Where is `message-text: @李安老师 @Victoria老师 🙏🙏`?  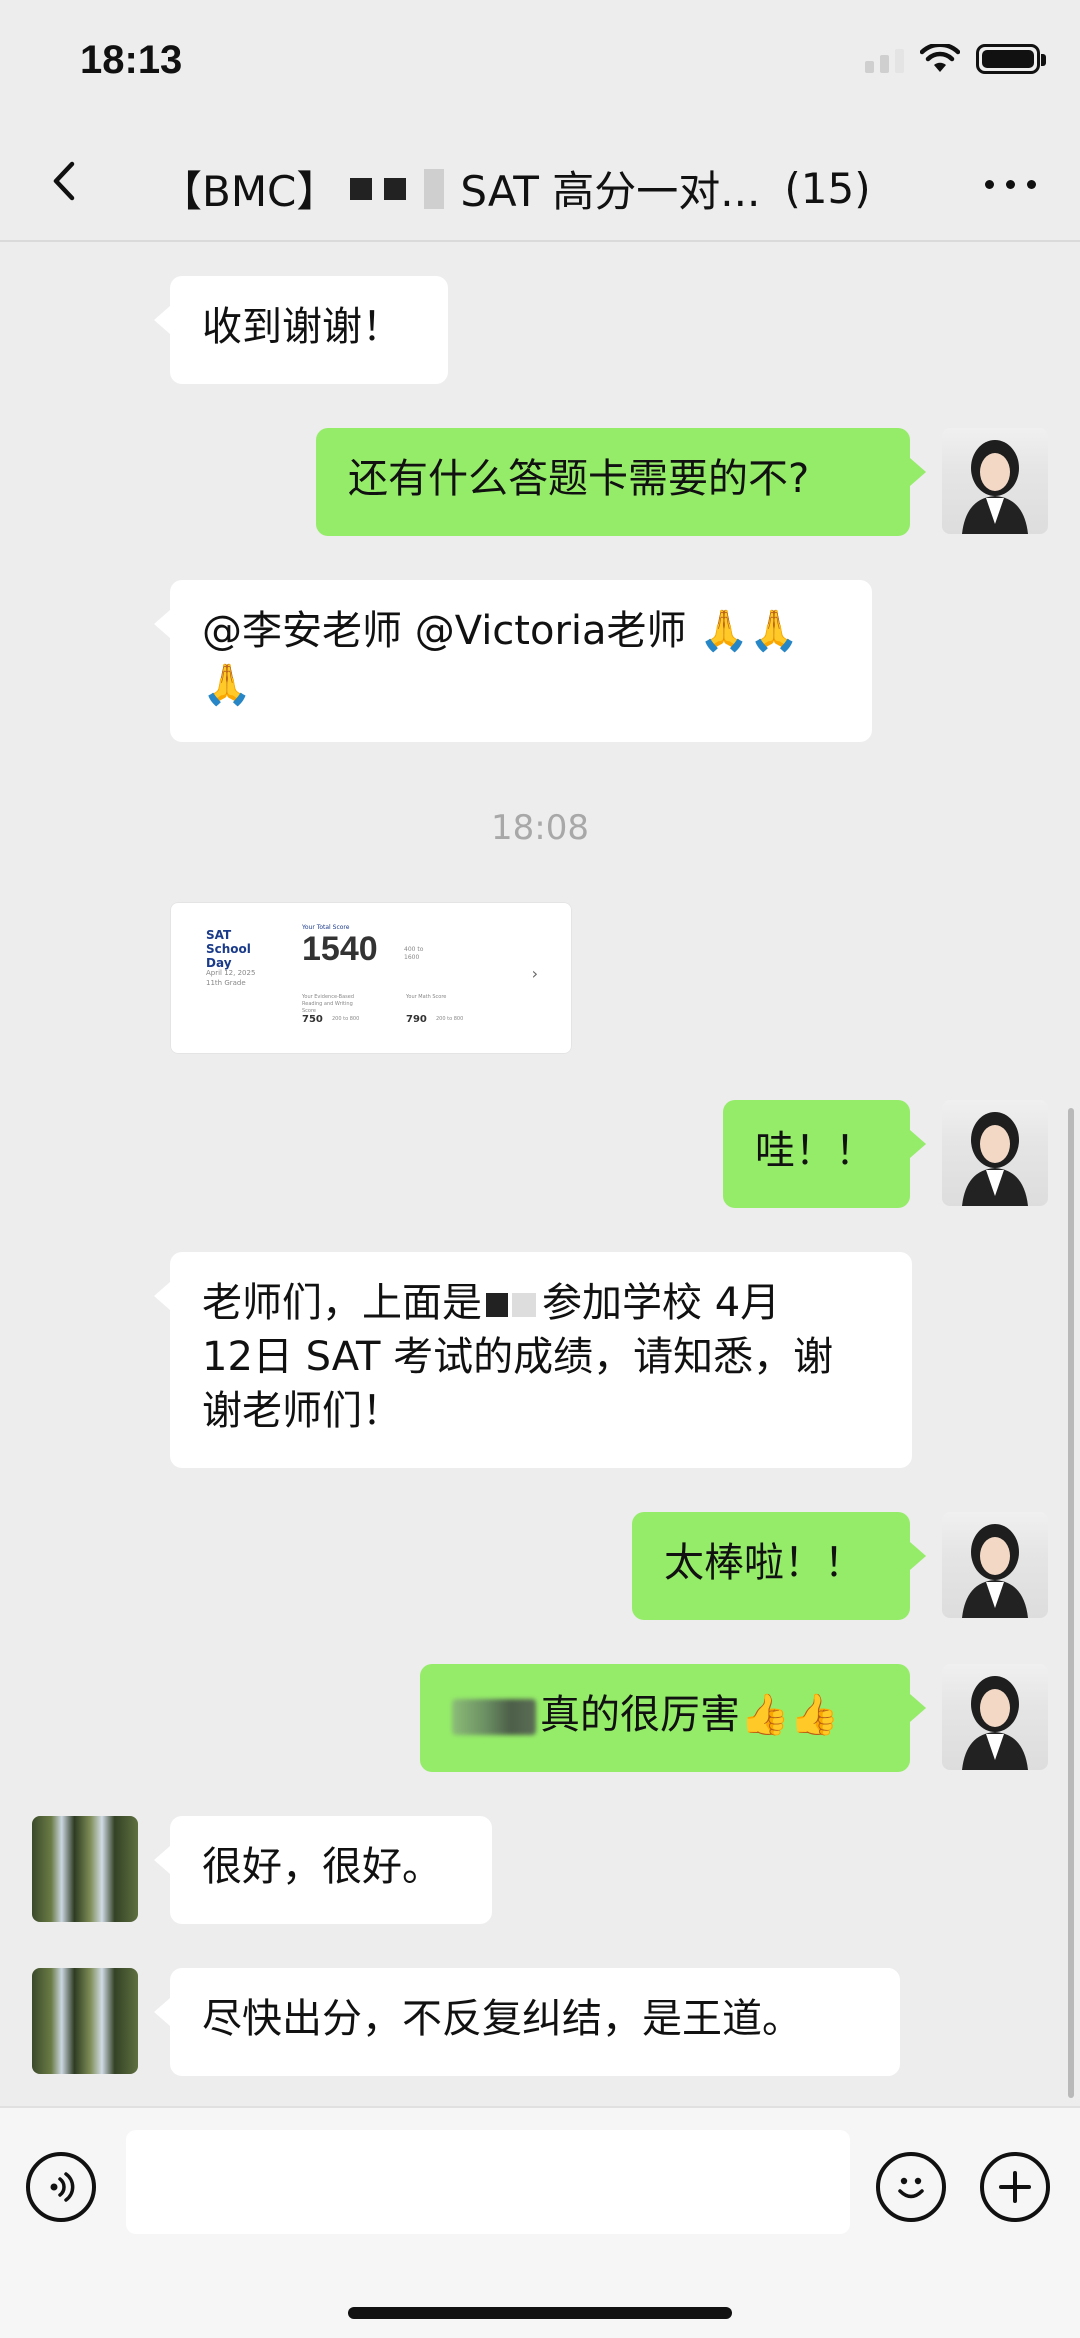
message-text: @李安老师 @Victoria老师 🙏🙏 is located at coordinates (500, 631).